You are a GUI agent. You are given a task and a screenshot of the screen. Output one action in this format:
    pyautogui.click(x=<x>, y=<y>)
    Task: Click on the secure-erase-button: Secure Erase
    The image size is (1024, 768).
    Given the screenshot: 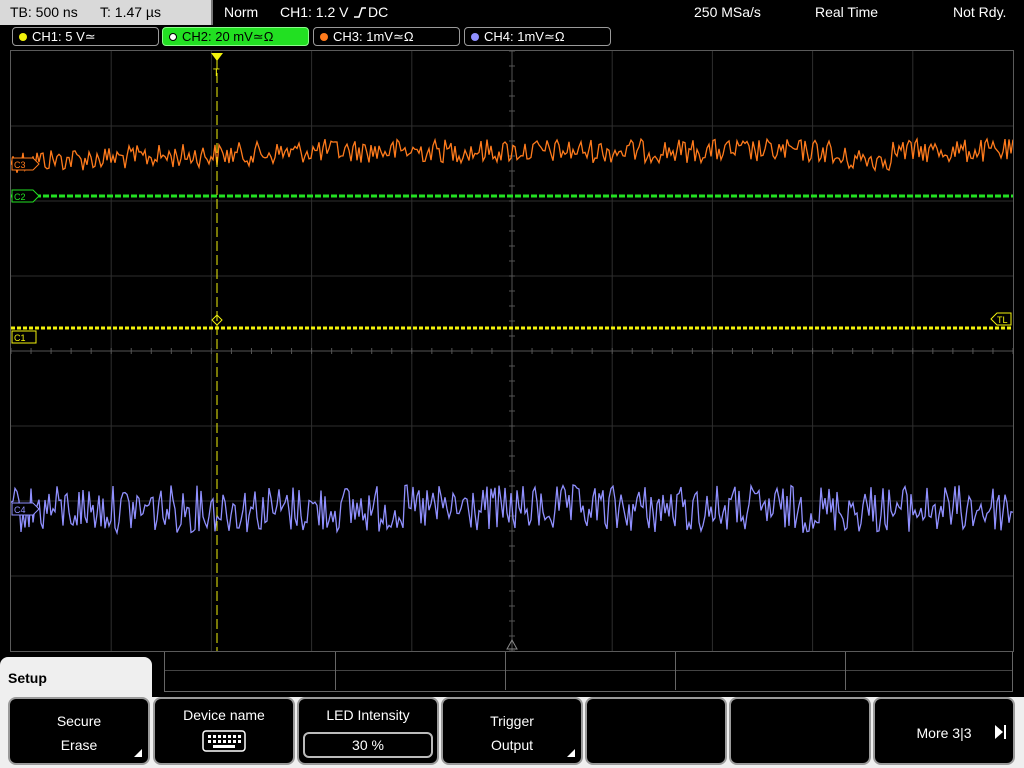 What is the action you would take?
    pyautogui.click(x=79, y=731)
    